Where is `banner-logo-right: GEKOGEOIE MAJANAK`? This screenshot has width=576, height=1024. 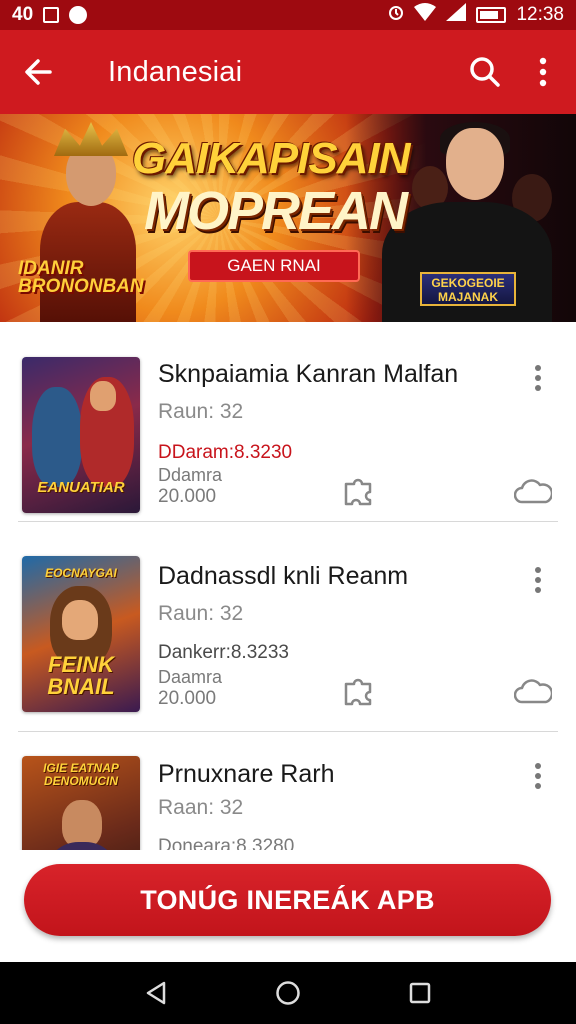
banner-logo-right: GEKOGEOIE MAJANAK is located at coordinates (468, 289).